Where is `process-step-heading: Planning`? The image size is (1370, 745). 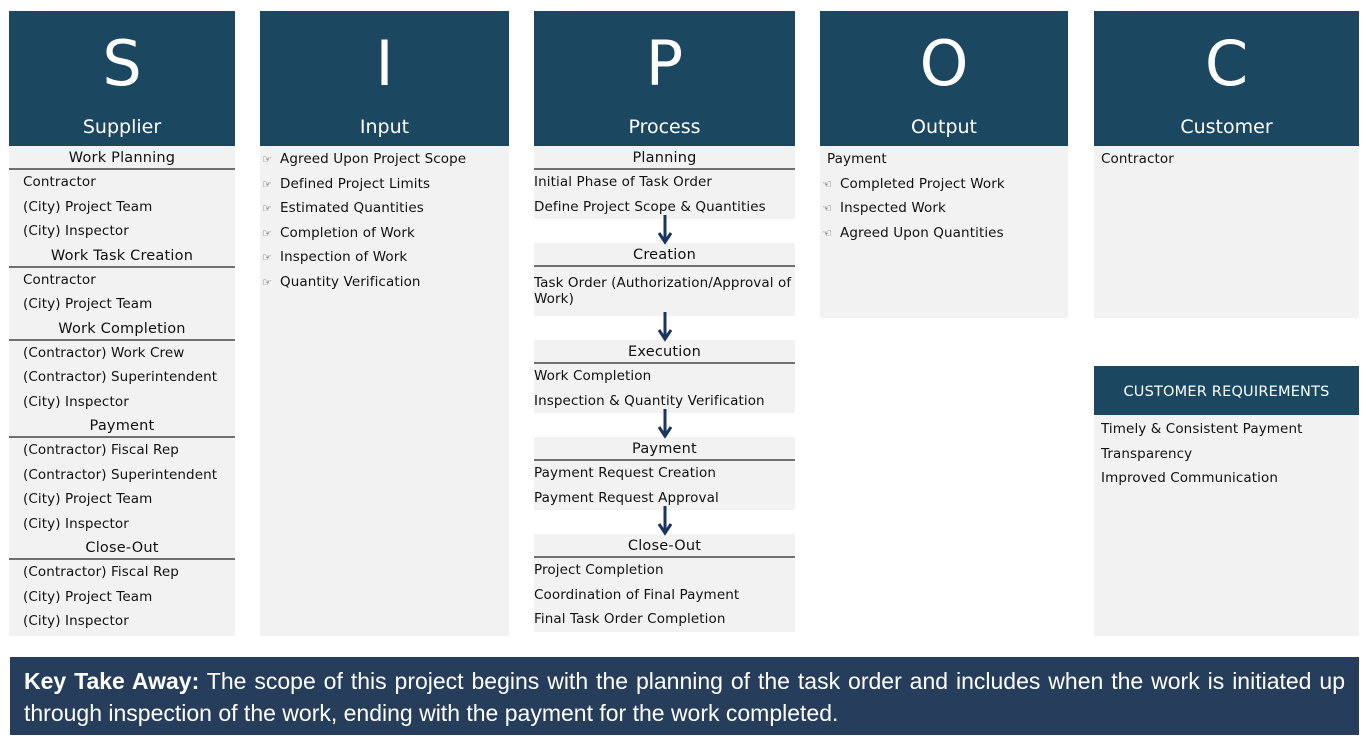
process-step-heading: Planning is located at coordinates (664, 158).